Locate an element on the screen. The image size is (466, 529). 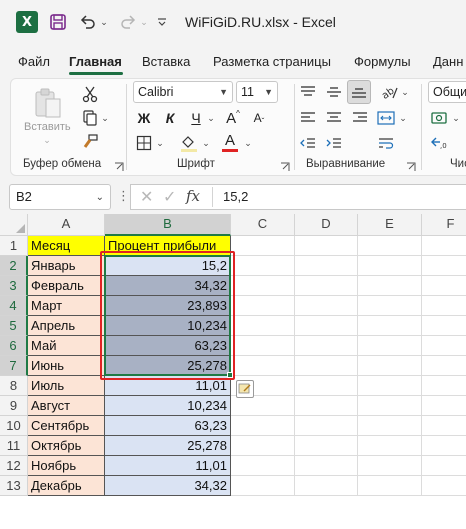
undo-icon is located at coordinates (88, 22).